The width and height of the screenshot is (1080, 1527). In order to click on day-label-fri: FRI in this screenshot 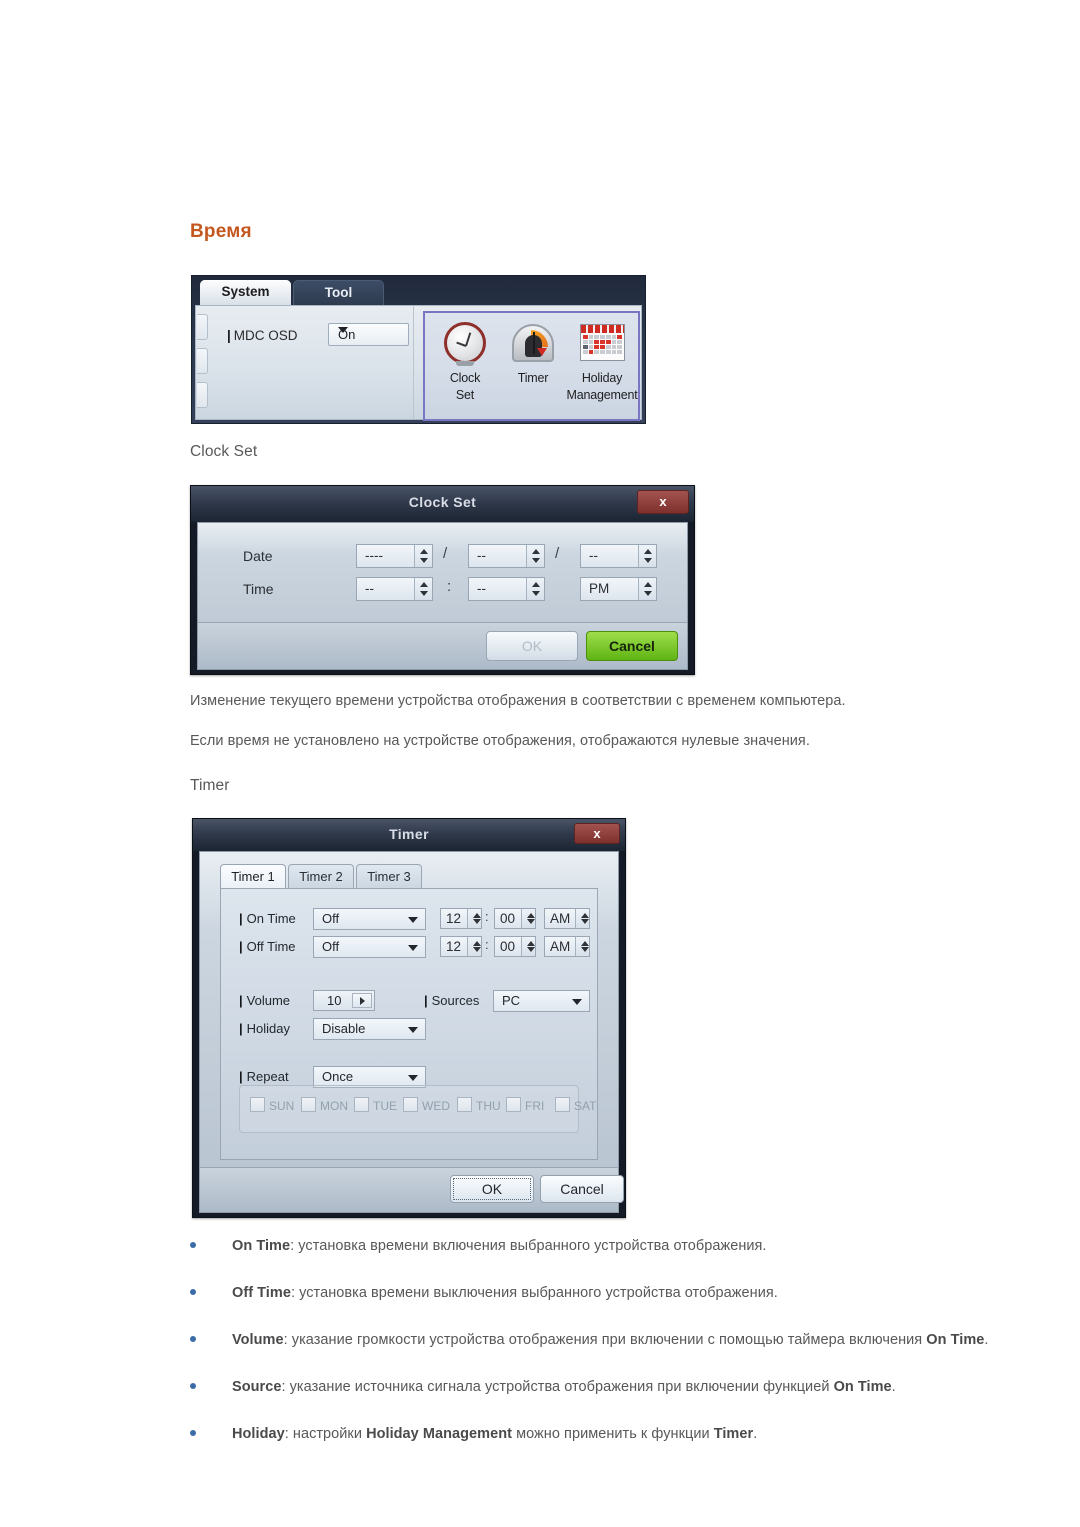, I will do `click(535, 1106)`.